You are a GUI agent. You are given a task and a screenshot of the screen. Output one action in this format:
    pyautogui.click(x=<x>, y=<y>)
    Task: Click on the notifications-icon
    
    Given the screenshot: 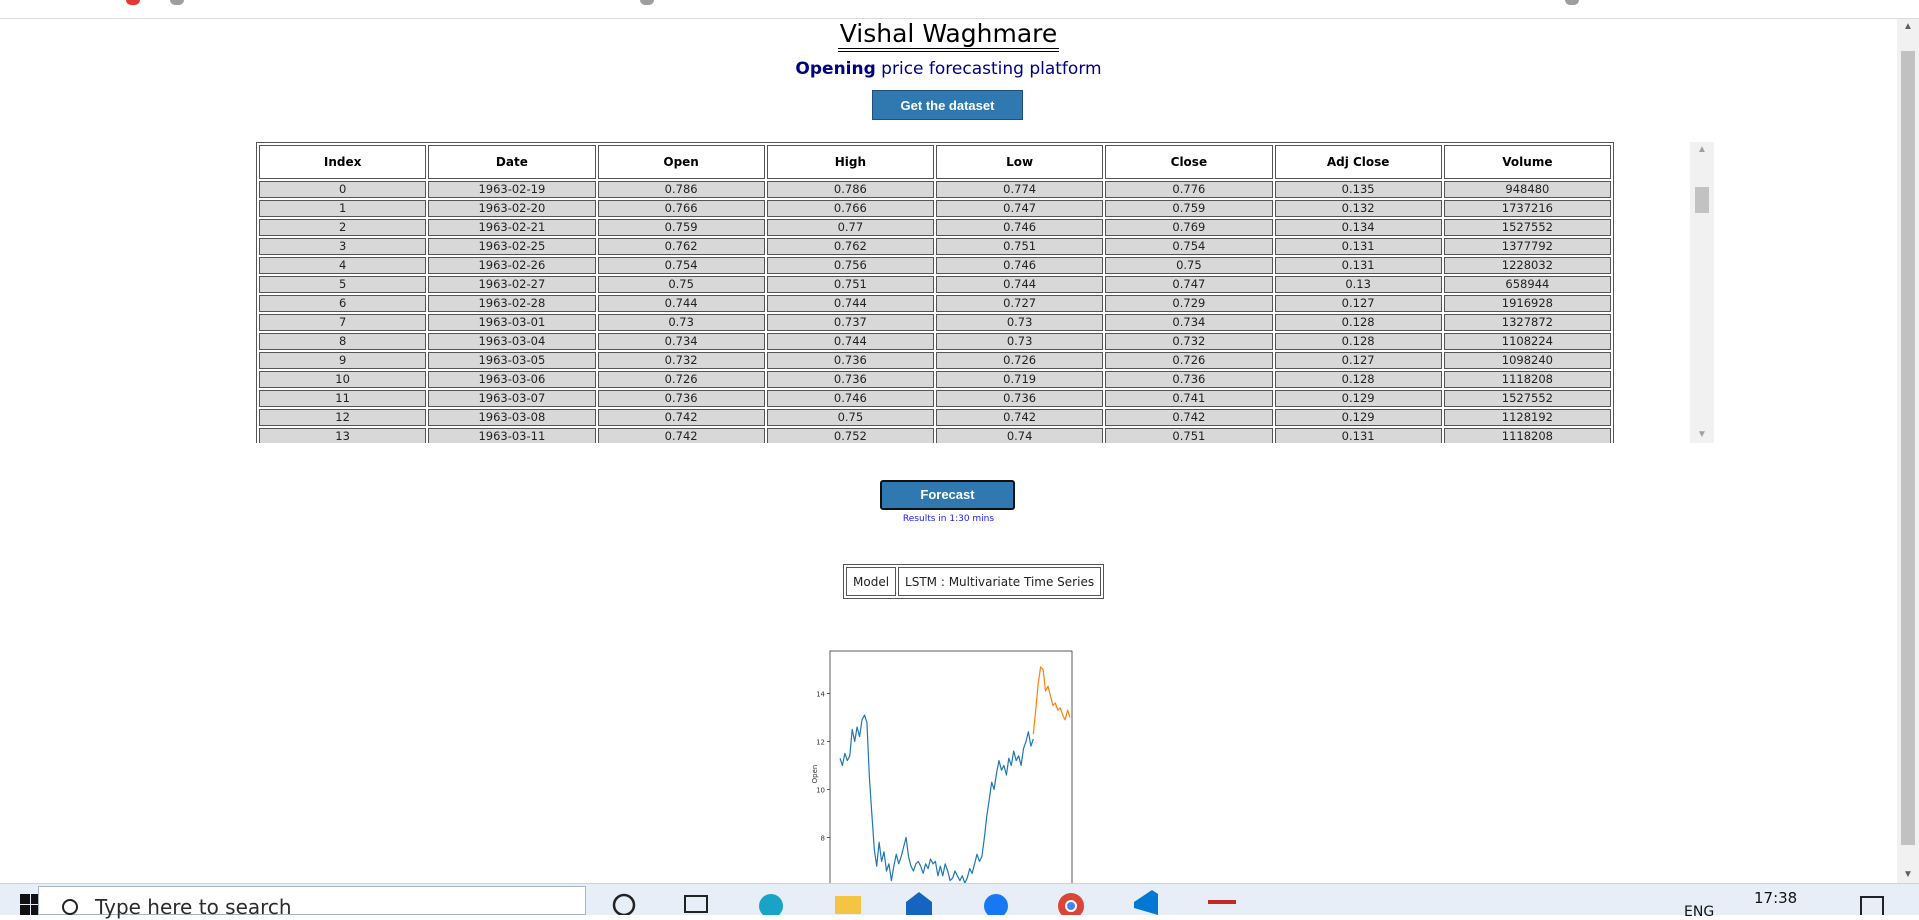 What is the action you would take?
    pyautogui.click(x=1872, y=901)
    